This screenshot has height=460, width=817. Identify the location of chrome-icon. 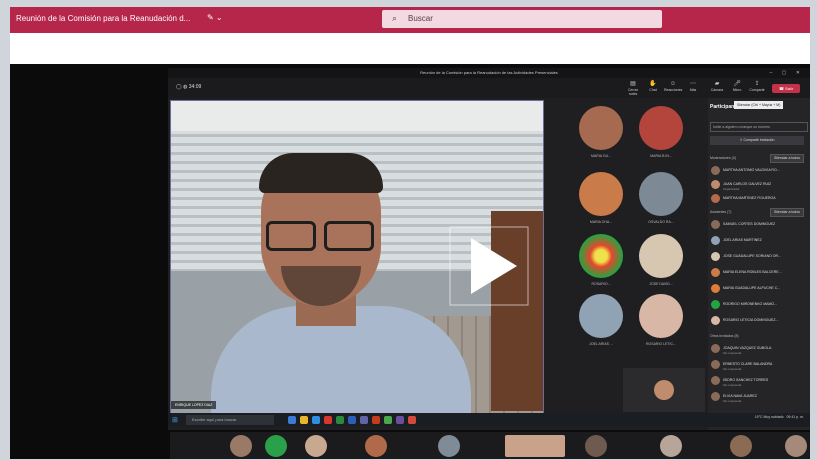
(388, 420).